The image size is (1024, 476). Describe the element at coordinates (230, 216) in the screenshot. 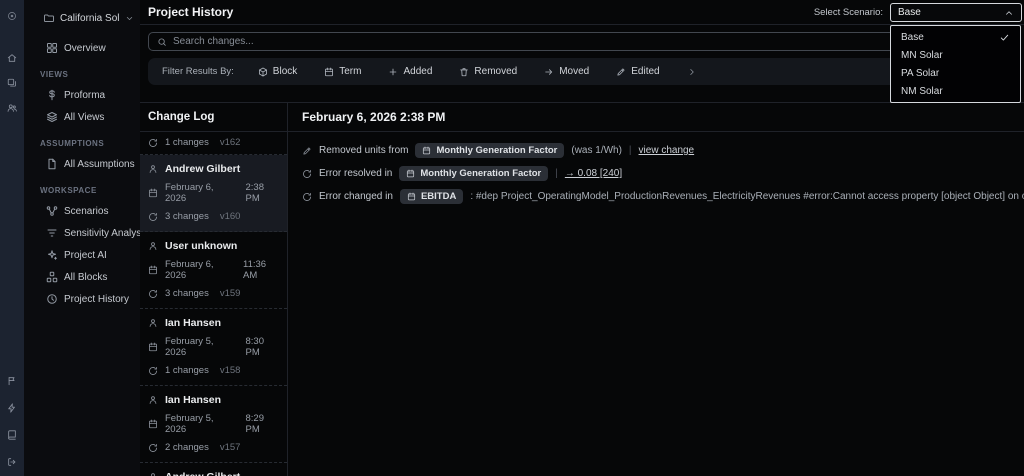

I see `entry-version: v160` at that location.